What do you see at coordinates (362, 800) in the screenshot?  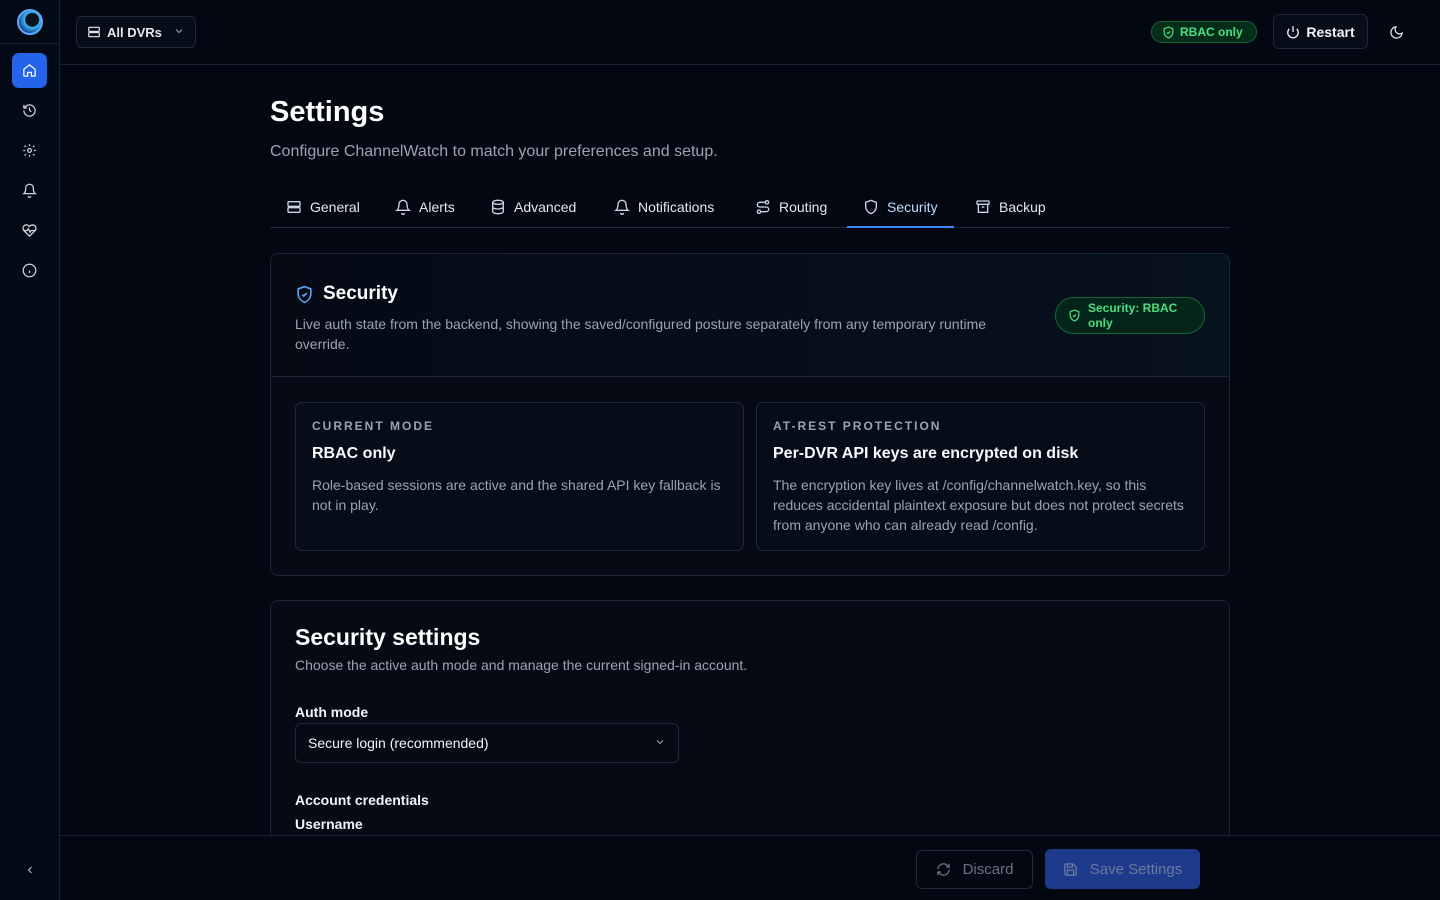 I see `account-credentials-heading: Account credentials` at bounding box center [362, 800].